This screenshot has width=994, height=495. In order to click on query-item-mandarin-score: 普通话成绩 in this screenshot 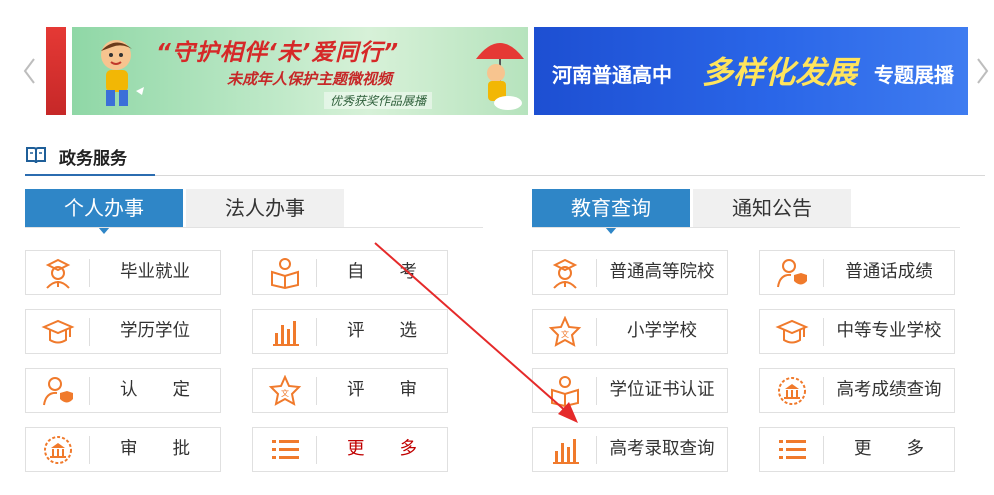, I will do `click(857, 272)`.